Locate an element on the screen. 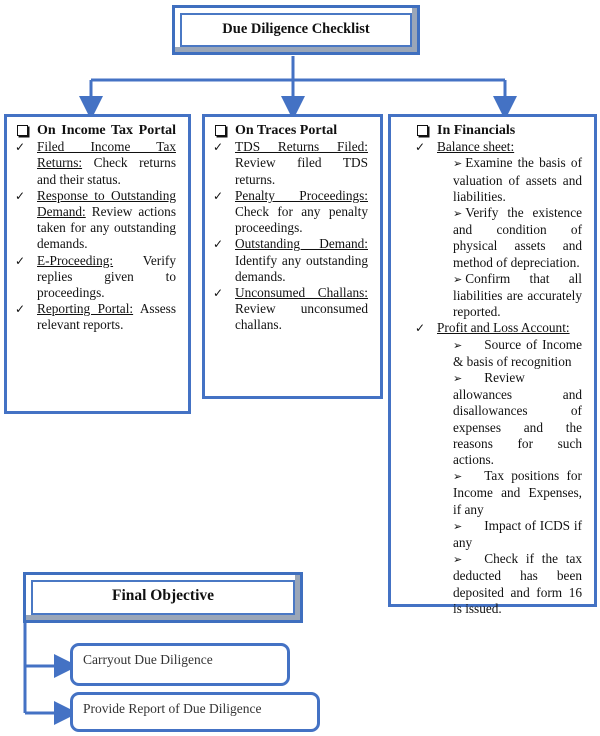  column-header: On Traces Portal is located at coordinates (286, 130).